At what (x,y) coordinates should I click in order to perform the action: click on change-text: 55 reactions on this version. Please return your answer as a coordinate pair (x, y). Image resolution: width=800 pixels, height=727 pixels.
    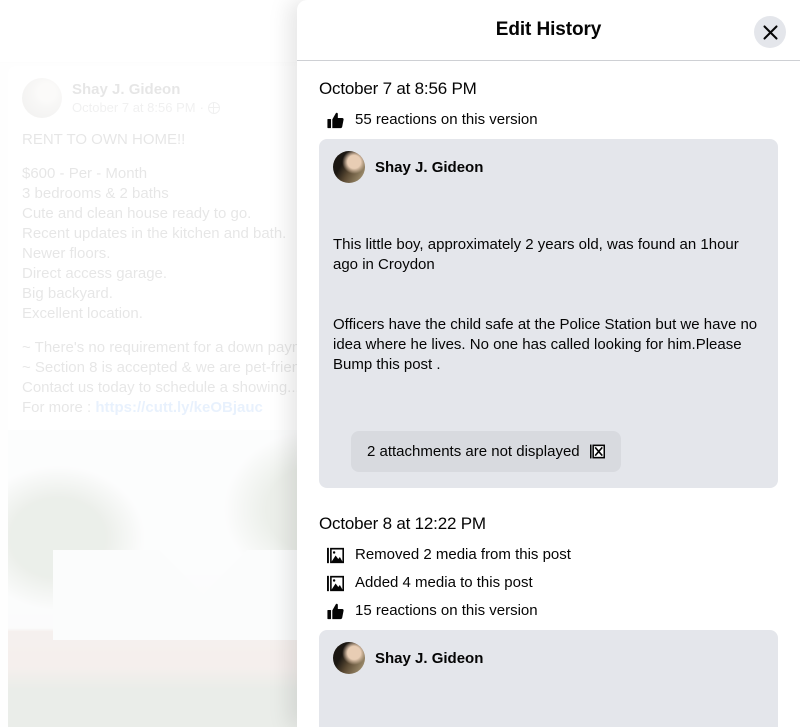
    Looking at the image, I should click on (446, 119).